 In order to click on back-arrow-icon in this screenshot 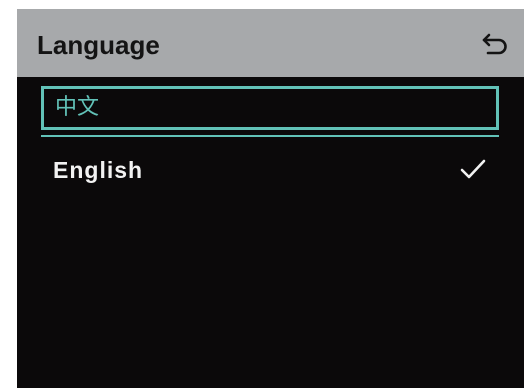, I will do `click(494, 44)`.